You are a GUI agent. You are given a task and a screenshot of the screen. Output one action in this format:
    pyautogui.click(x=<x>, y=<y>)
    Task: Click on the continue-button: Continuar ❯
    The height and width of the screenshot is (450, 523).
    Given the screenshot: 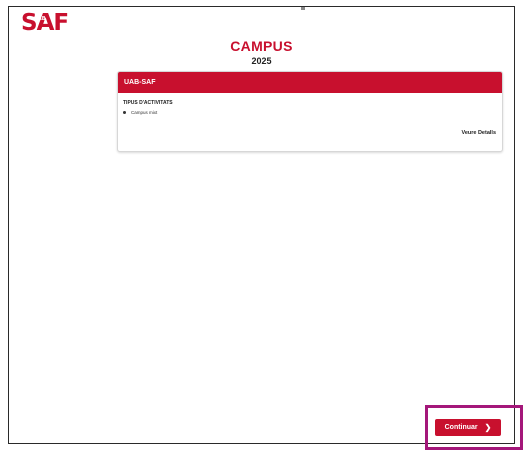 What is the action you would take?
    pyautogui.click(x=468, y=427)
    